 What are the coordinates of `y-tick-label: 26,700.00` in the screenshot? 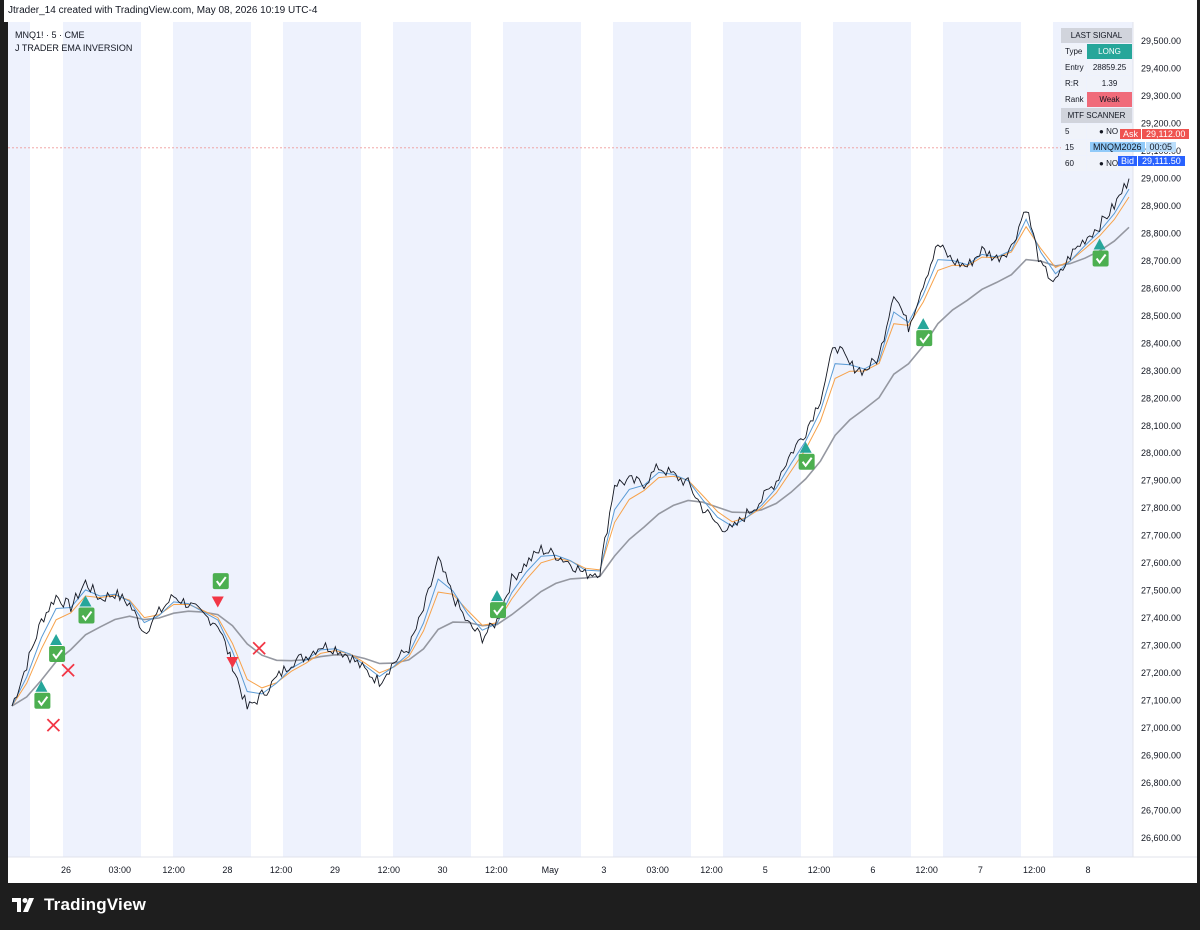 It's located at (1161, 810).